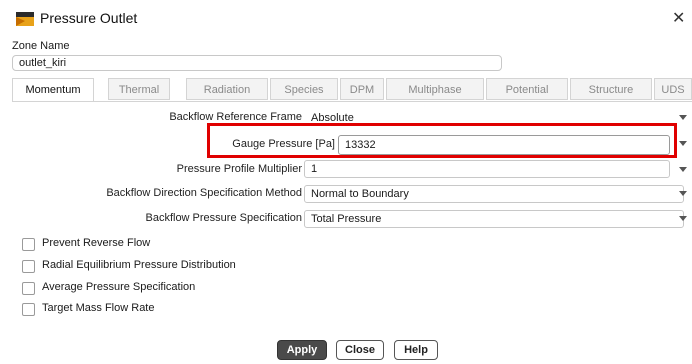 This screenshot has height=364, width=692. Describe the element at coordinates (494, 219) in the screenshot. I see `backflow-pressure-spec-dropdown: Total Pressure` at that location.